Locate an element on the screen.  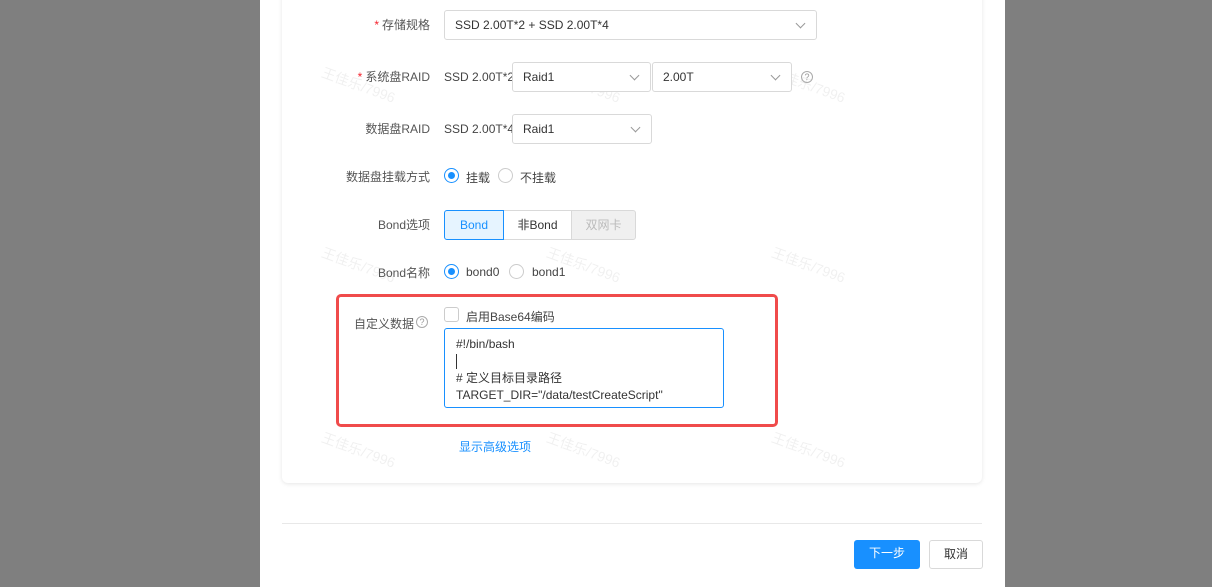
bond-name-label: Bond名称 is located at coordinates (403, 273).